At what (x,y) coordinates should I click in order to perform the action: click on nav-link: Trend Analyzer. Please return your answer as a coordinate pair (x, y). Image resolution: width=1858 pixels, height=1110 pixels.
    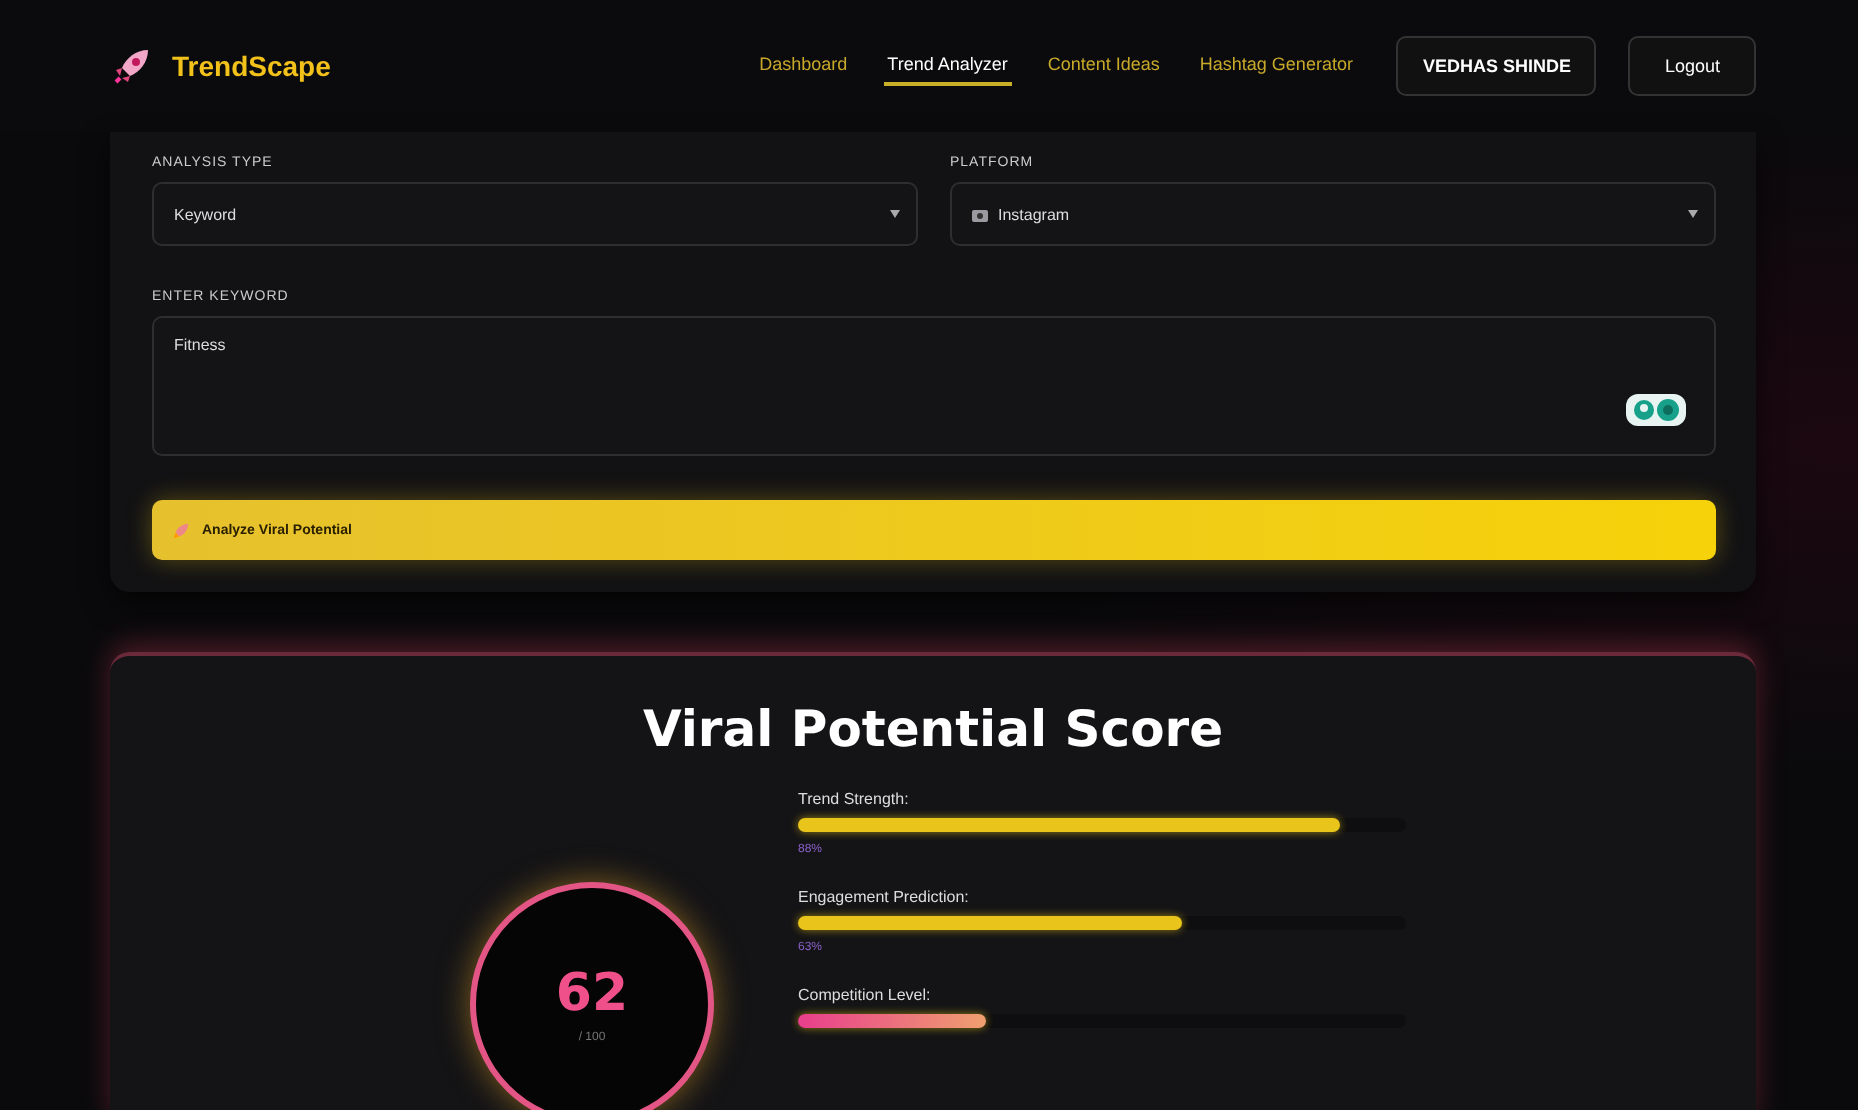
    Looking at the image, I should click on (947, 66).